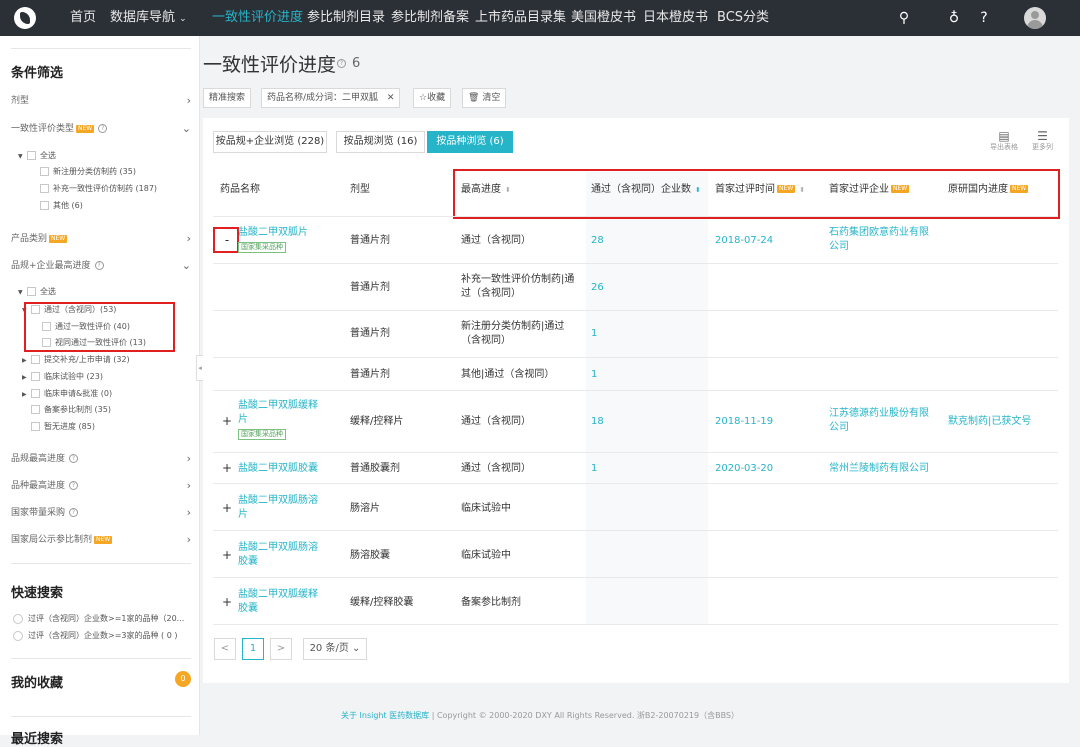 This screenshot has width=1080, height=747. I want to click on recent-search-title: 最近搜索, so click(37, 737).